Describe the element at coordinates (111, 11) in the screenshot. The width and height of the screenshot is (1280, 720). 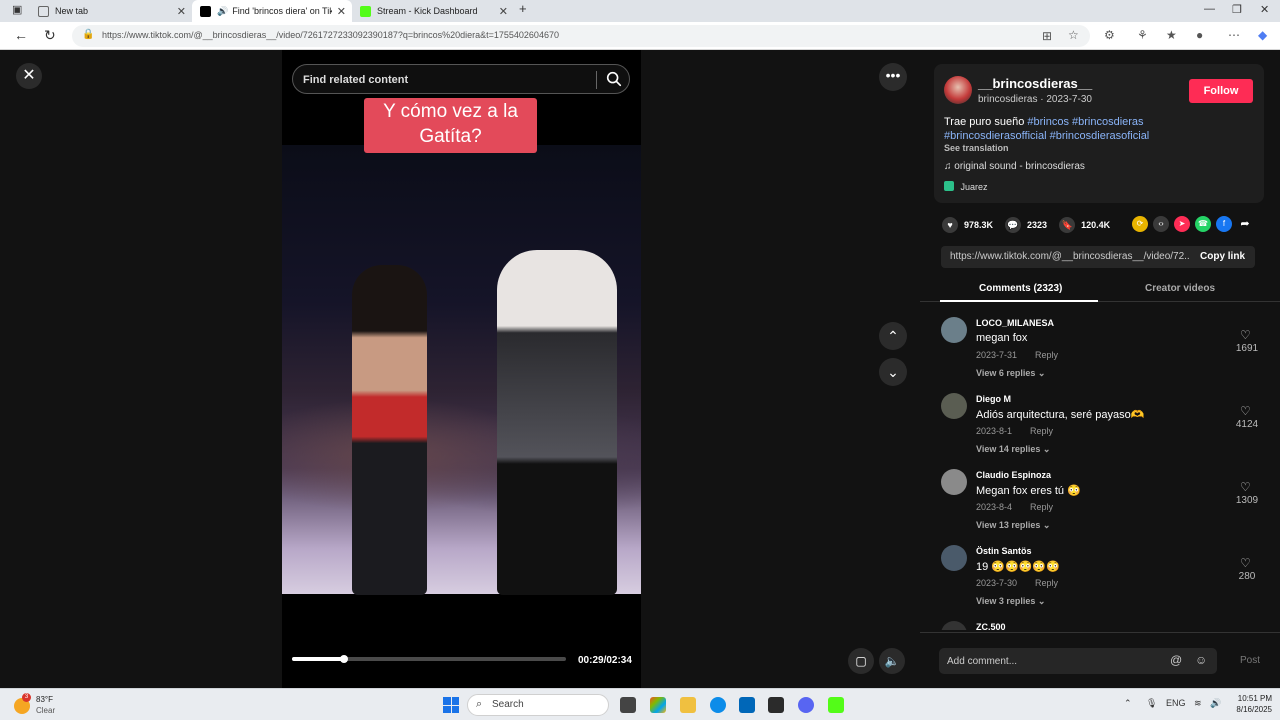
I see `tab-new-tab: New tab ✕` at that location.